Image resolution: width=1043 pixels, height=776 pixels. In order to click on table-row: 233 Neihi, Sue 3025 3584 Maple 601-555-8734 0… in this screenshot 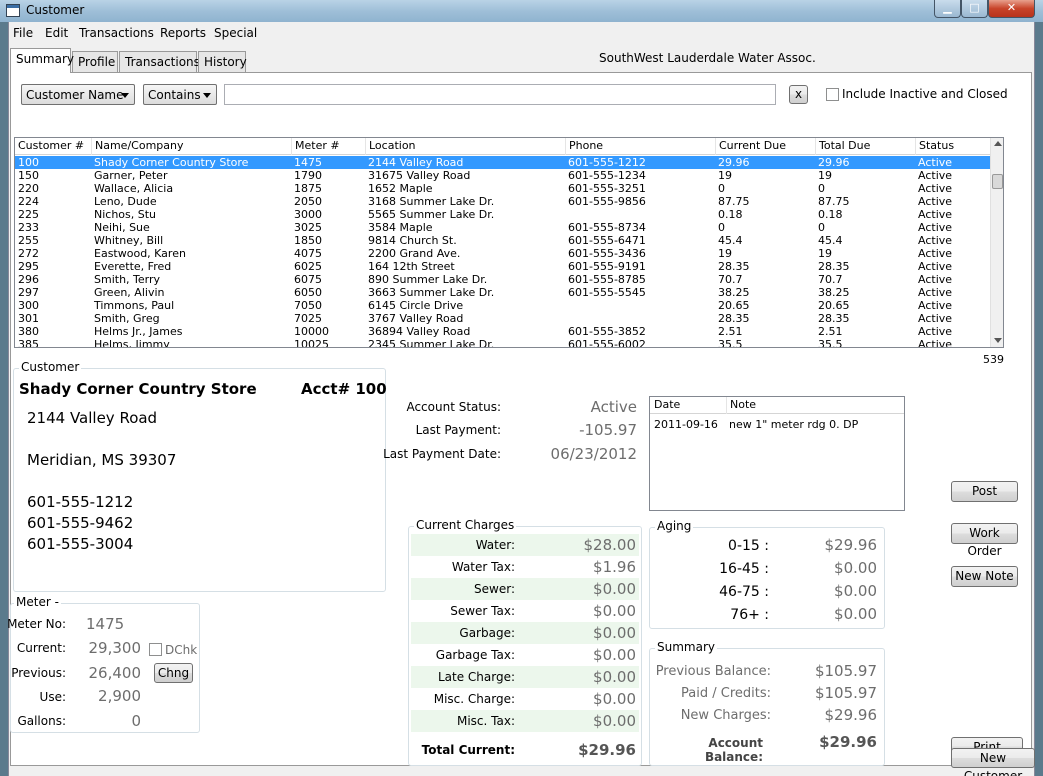, I will do `click(502, 227)`.